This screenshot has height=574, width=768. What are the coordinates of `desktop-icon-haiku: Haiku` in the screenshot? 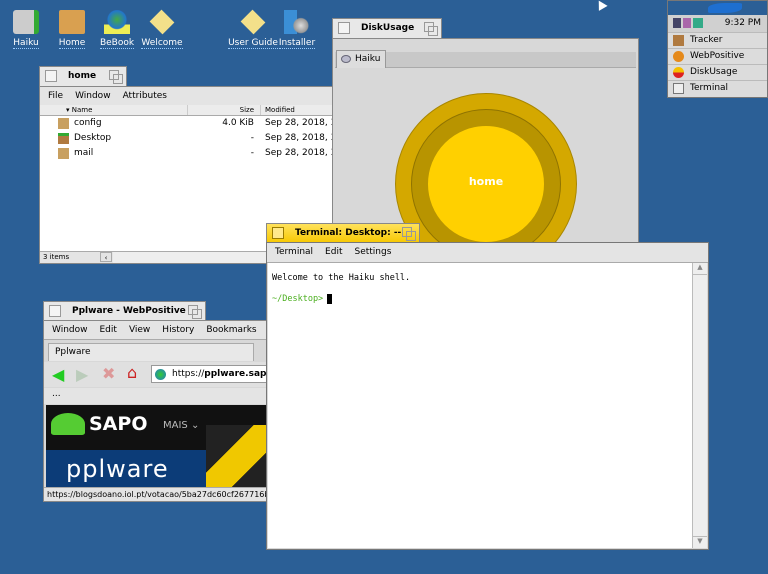 It's located at (26, 29).